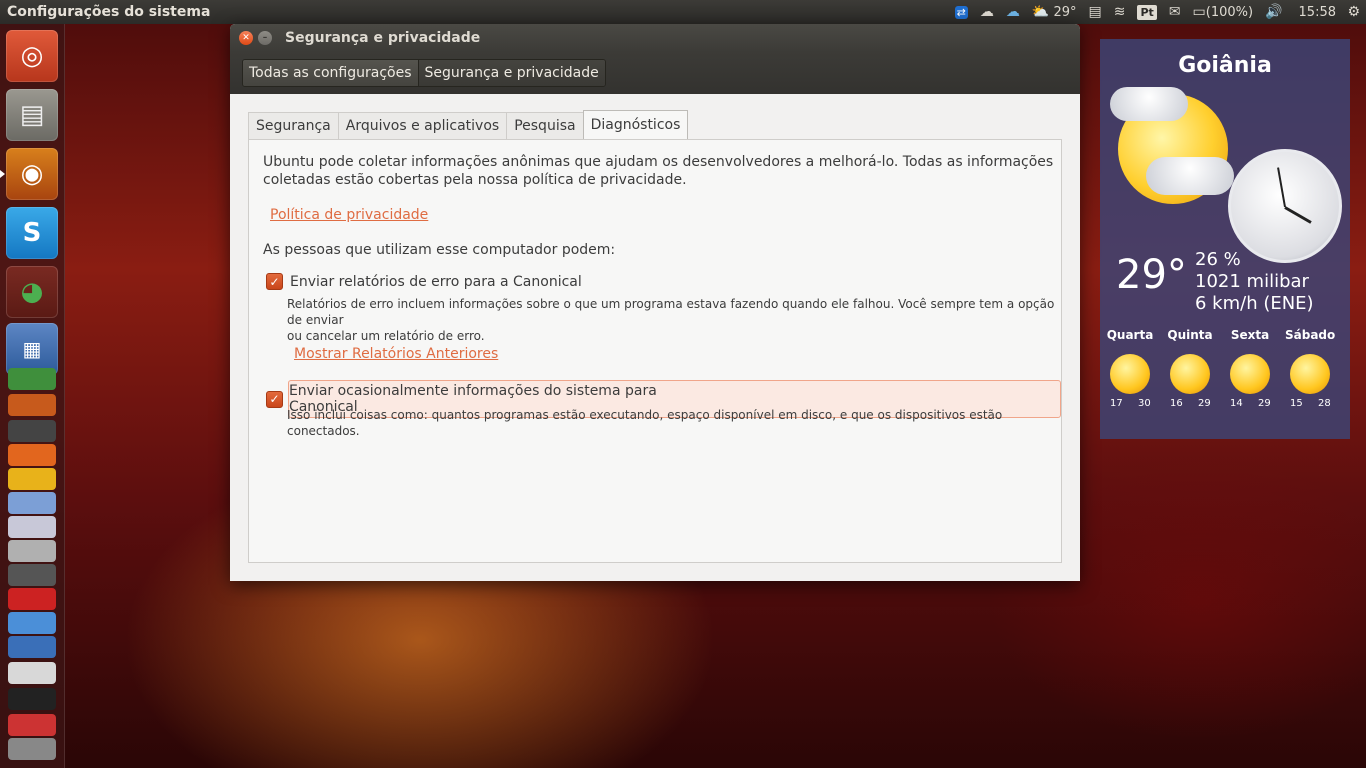 The image size is (1366, 768). I want to click on pcsx-icon, so click(32, 599).